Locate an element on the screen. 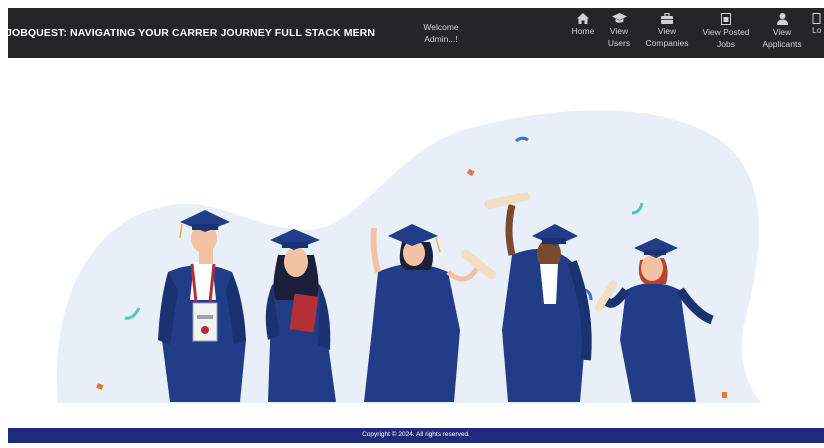 The image size is (824, 448). nav-view-users-line2: Users is located at coordinates (619, 43).